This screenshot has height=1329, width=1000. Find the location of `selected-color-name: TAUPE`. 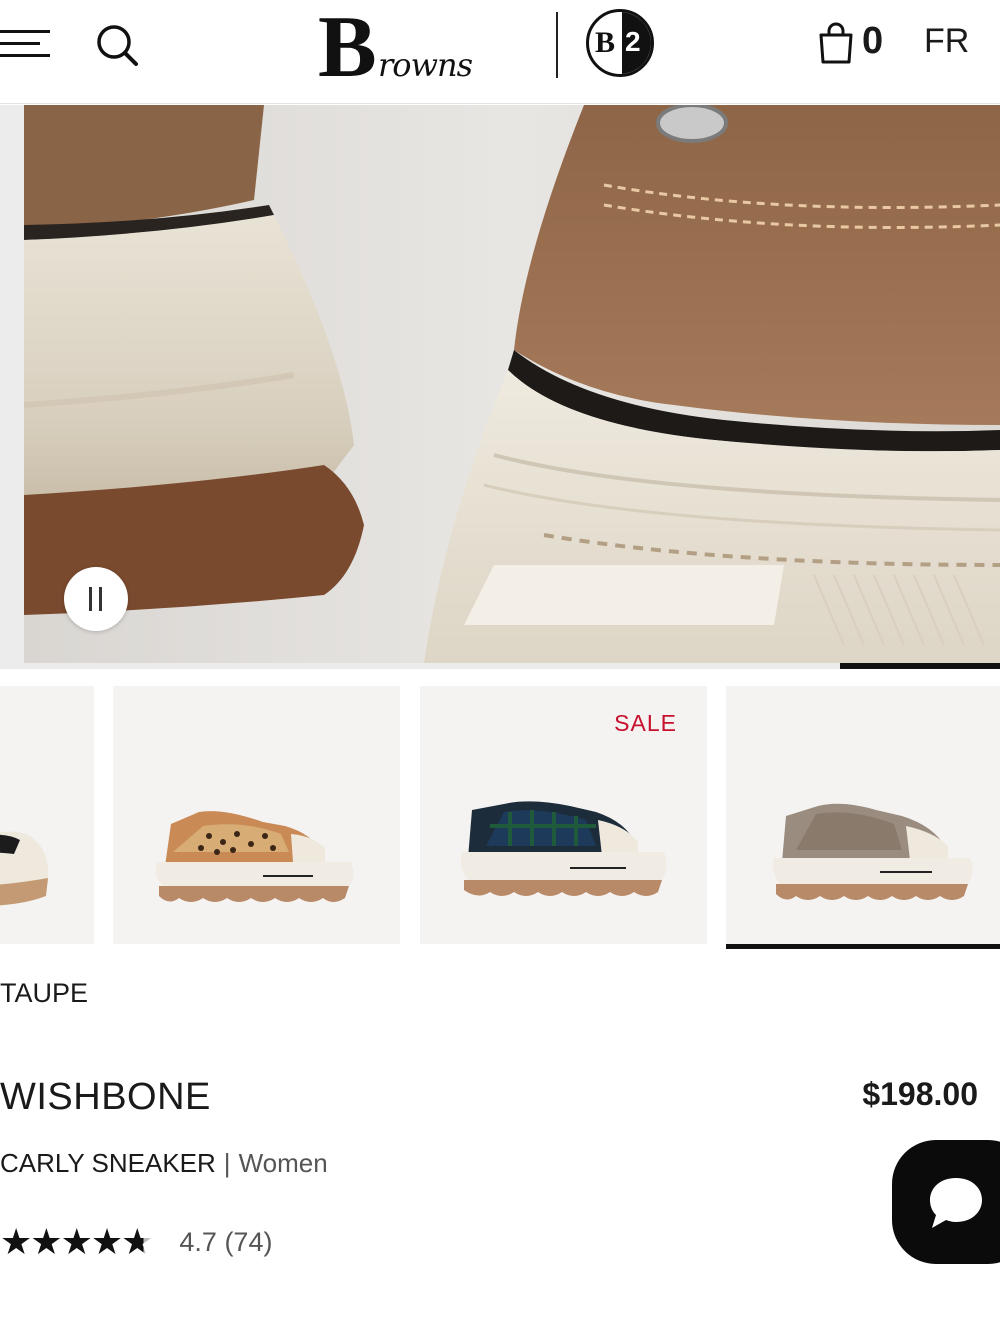

selected-color-name: TAUPE is located at coordinates (44, 993).